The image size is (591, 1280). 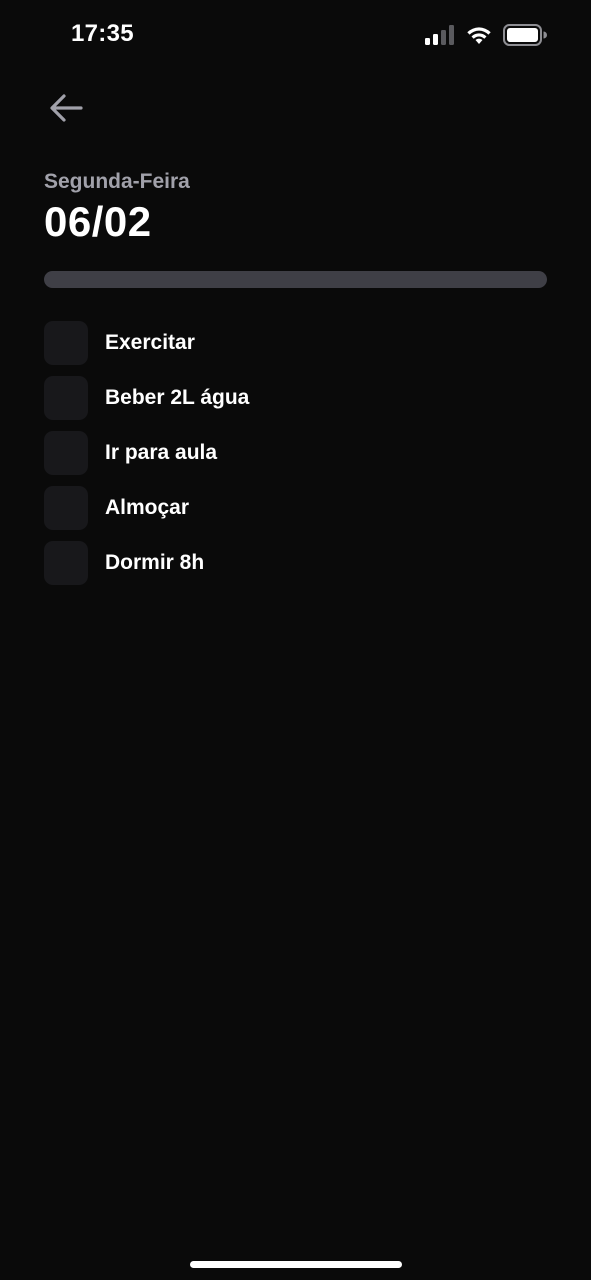 I want to click on habit-item-exercitar: Exercitar, so click(x=146, y=343).